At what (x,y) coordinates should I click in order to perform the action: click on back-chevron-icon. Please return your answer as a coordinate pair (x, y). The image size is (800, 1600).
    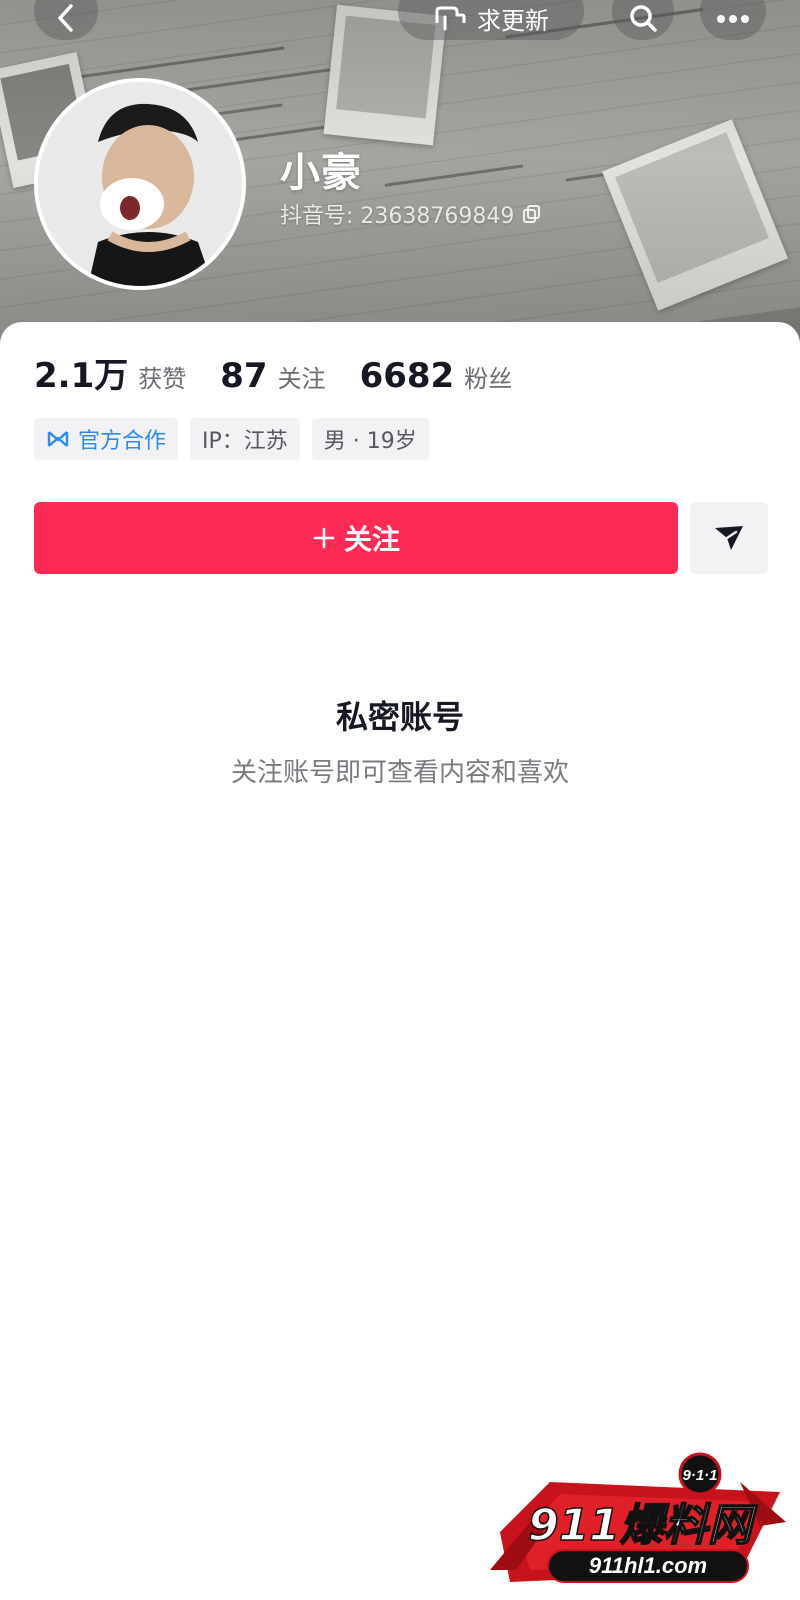
    Looking at the image, I should click on (65, 18).